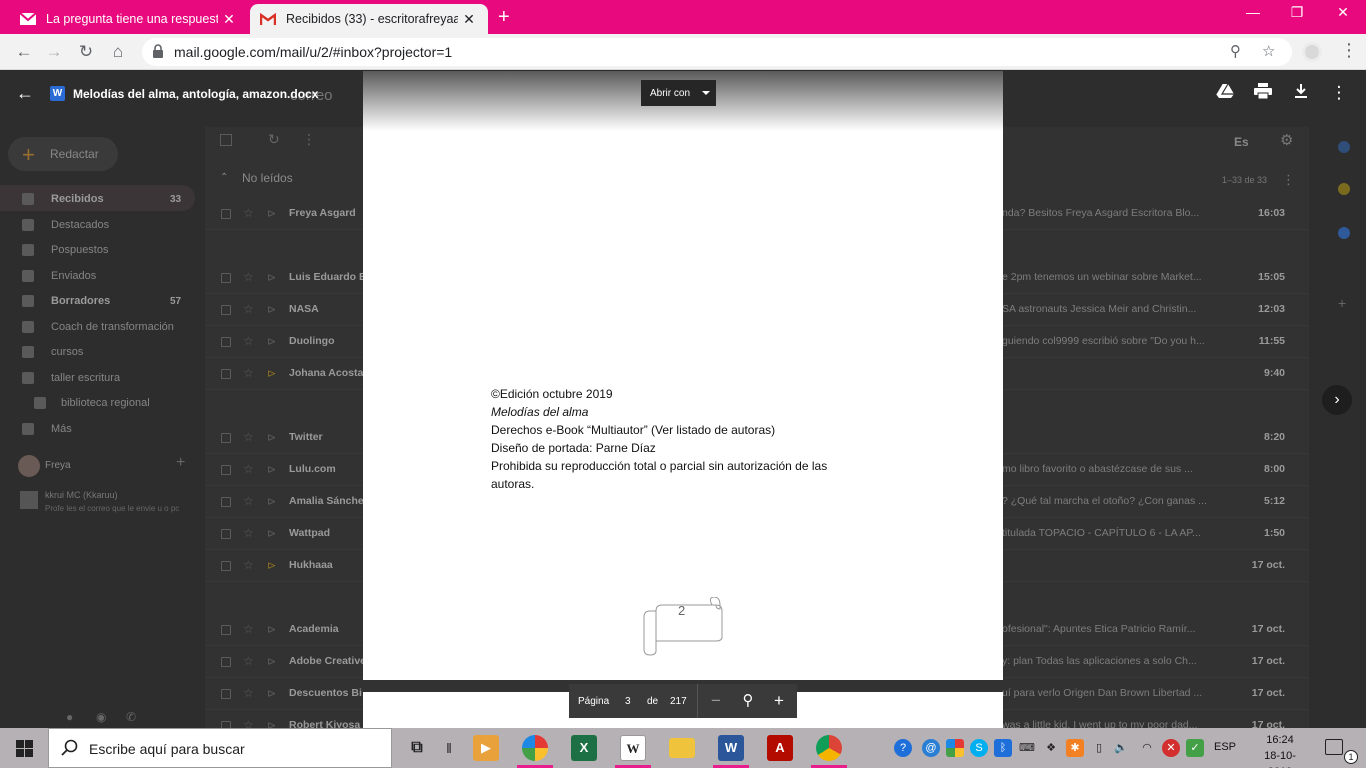 The height and width of the screenshot is (768, 1366). Describe the element at coordinates (504, 17) in the screenshot. I see `new-tab-icon: +` at that location.